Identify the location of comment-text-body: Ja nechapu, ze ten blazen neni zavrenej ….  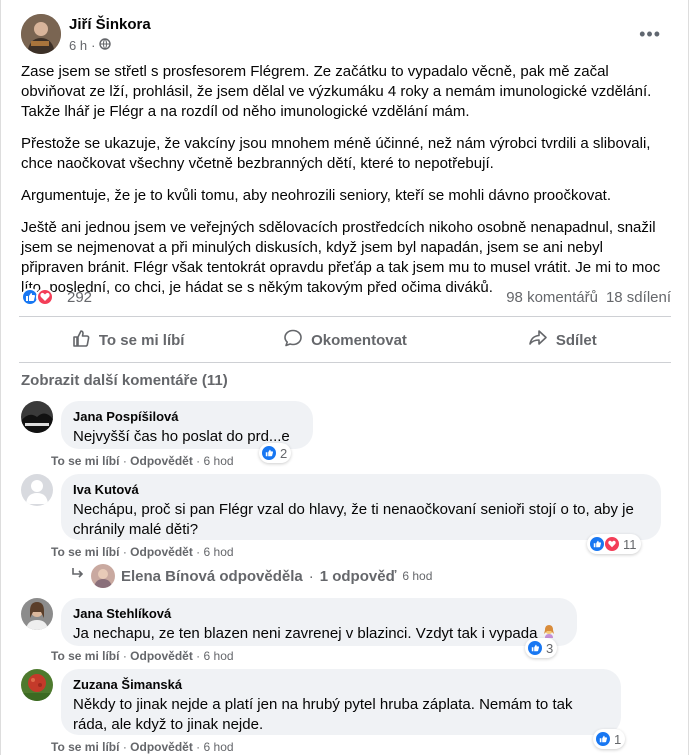
(305, 633).